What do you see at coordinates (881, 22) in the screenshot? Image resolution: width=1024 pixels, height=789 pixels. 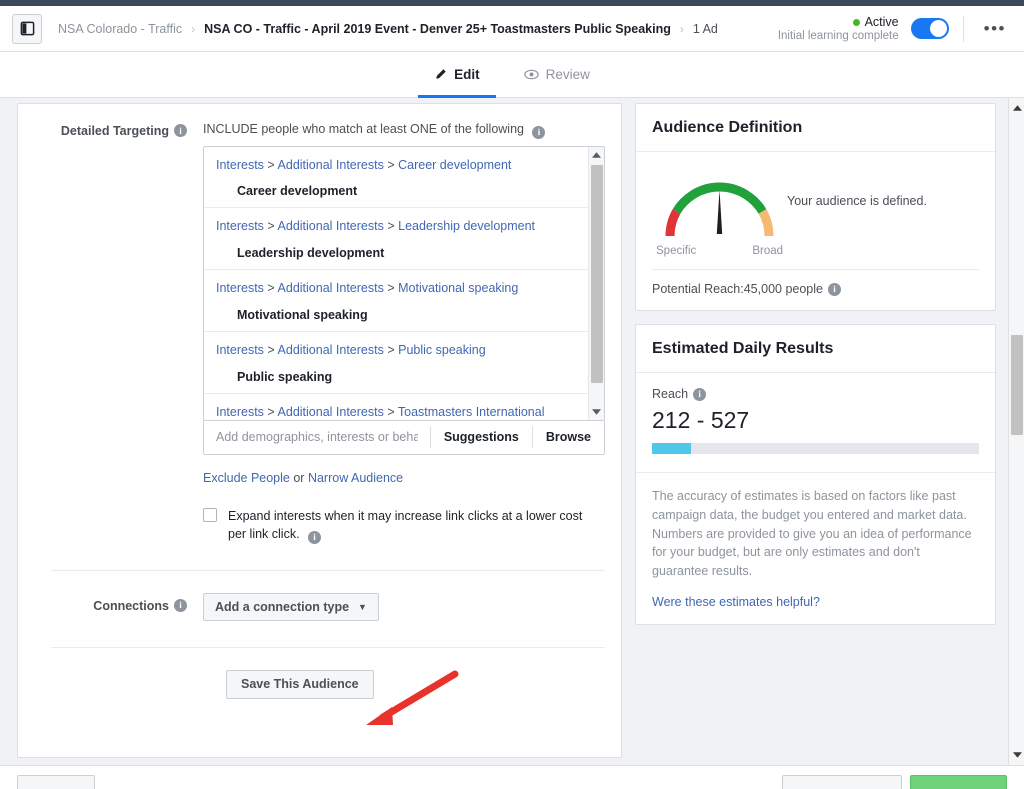 I see `status-label: Active` at bounding box center [881, 22].